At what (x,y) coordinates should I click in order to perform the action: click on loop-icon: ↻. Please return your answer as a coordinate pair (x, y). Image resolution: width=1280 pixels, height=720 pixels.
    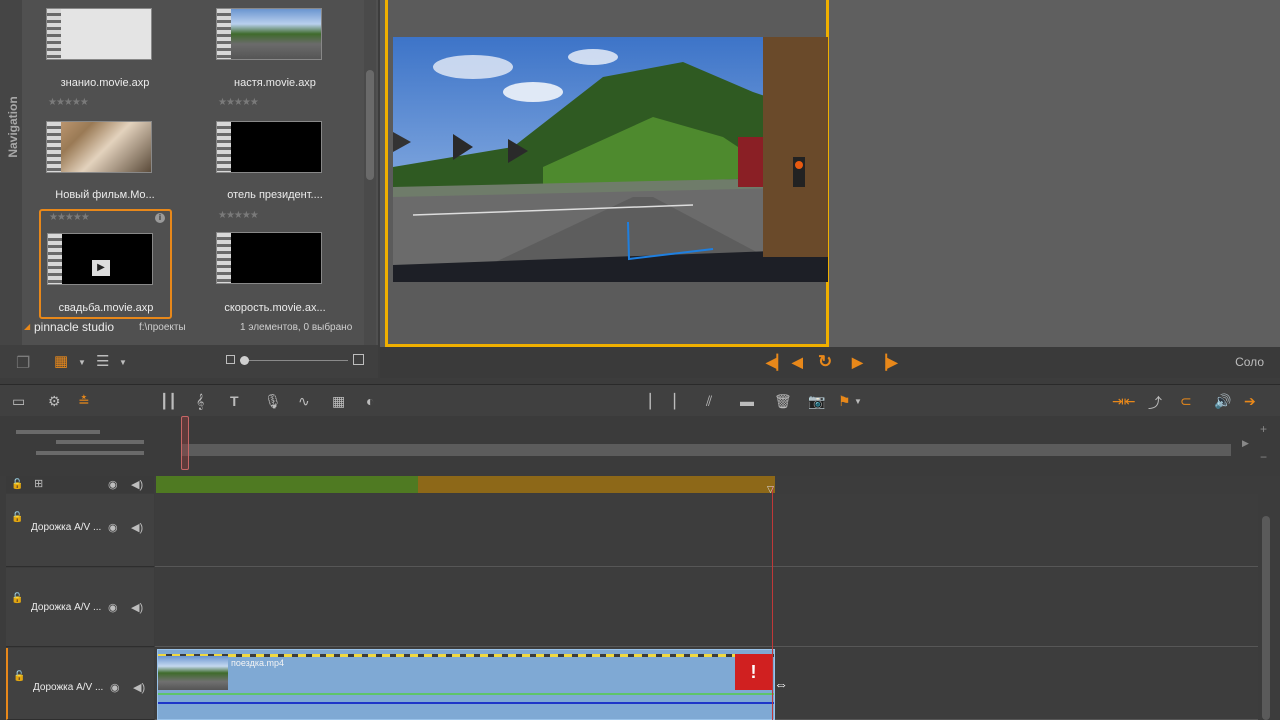
    Looking at the image, I should click on (825, 362).